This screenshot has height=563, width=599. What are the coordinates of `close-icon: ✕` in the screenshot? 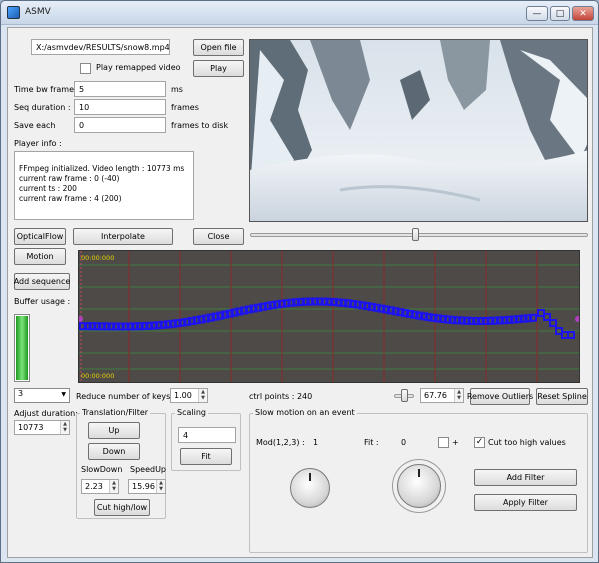 It's located at (583, 13).